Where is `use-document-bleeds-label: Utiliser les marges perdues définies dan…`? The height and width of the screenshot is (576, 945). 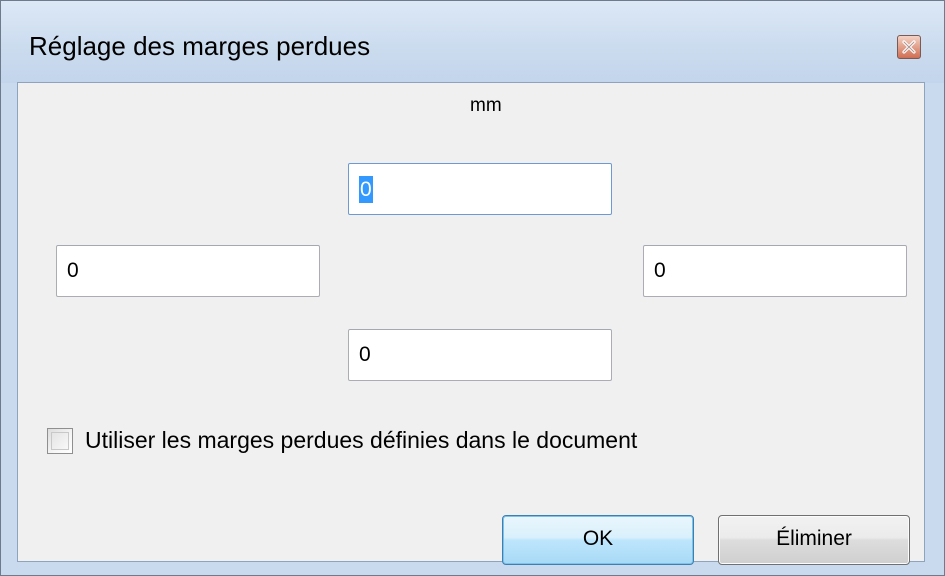 use-document-bleeds-label: Utiliser les marges perdues définies dan… is located at coordinates (361, 440).